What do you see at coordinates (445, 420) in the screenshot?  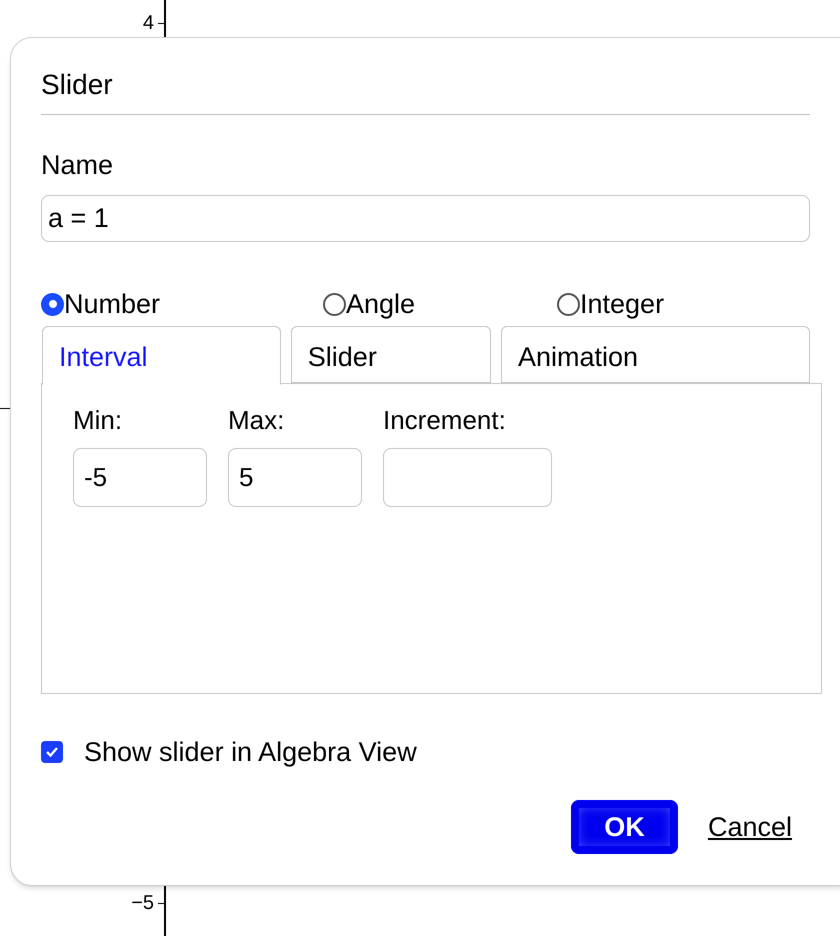 I see `field-label: Increment:` at bounding box center [445, 420].